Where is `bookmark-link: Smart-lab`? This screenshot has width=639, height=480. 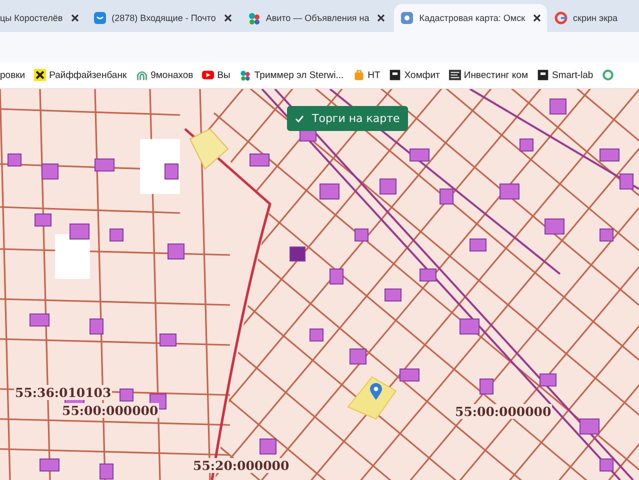 bookmark-link: Smart-lab is located at coordinates (573, 75).